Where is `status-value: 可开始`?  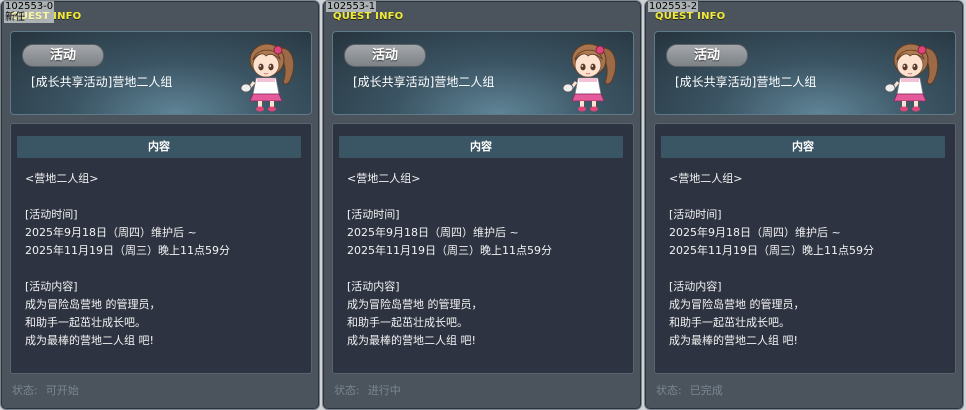 status-value: 可开始 is located at coordinates (62, 390).